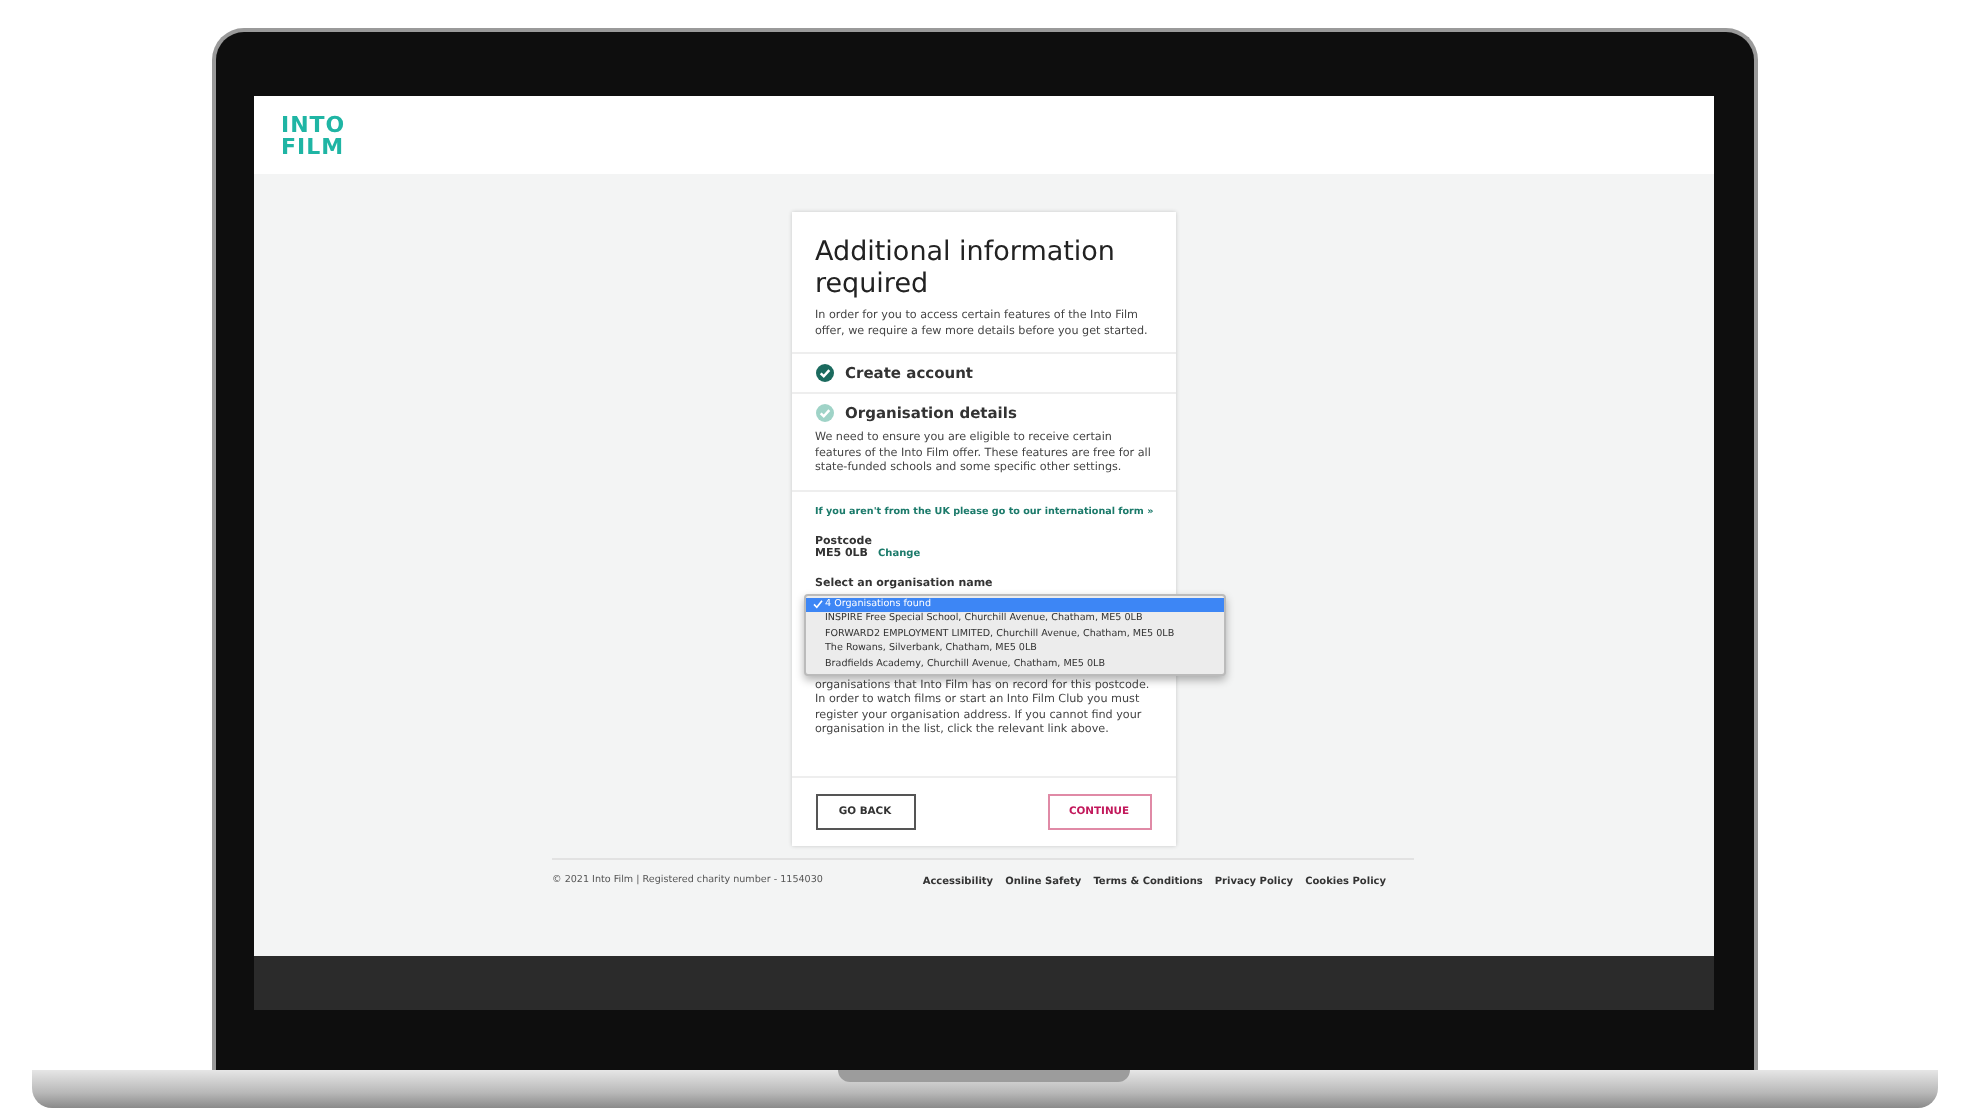  Describe the element at coordinates (966, 268) in the screenshot. I see `page-title: Additional information required` at that location.